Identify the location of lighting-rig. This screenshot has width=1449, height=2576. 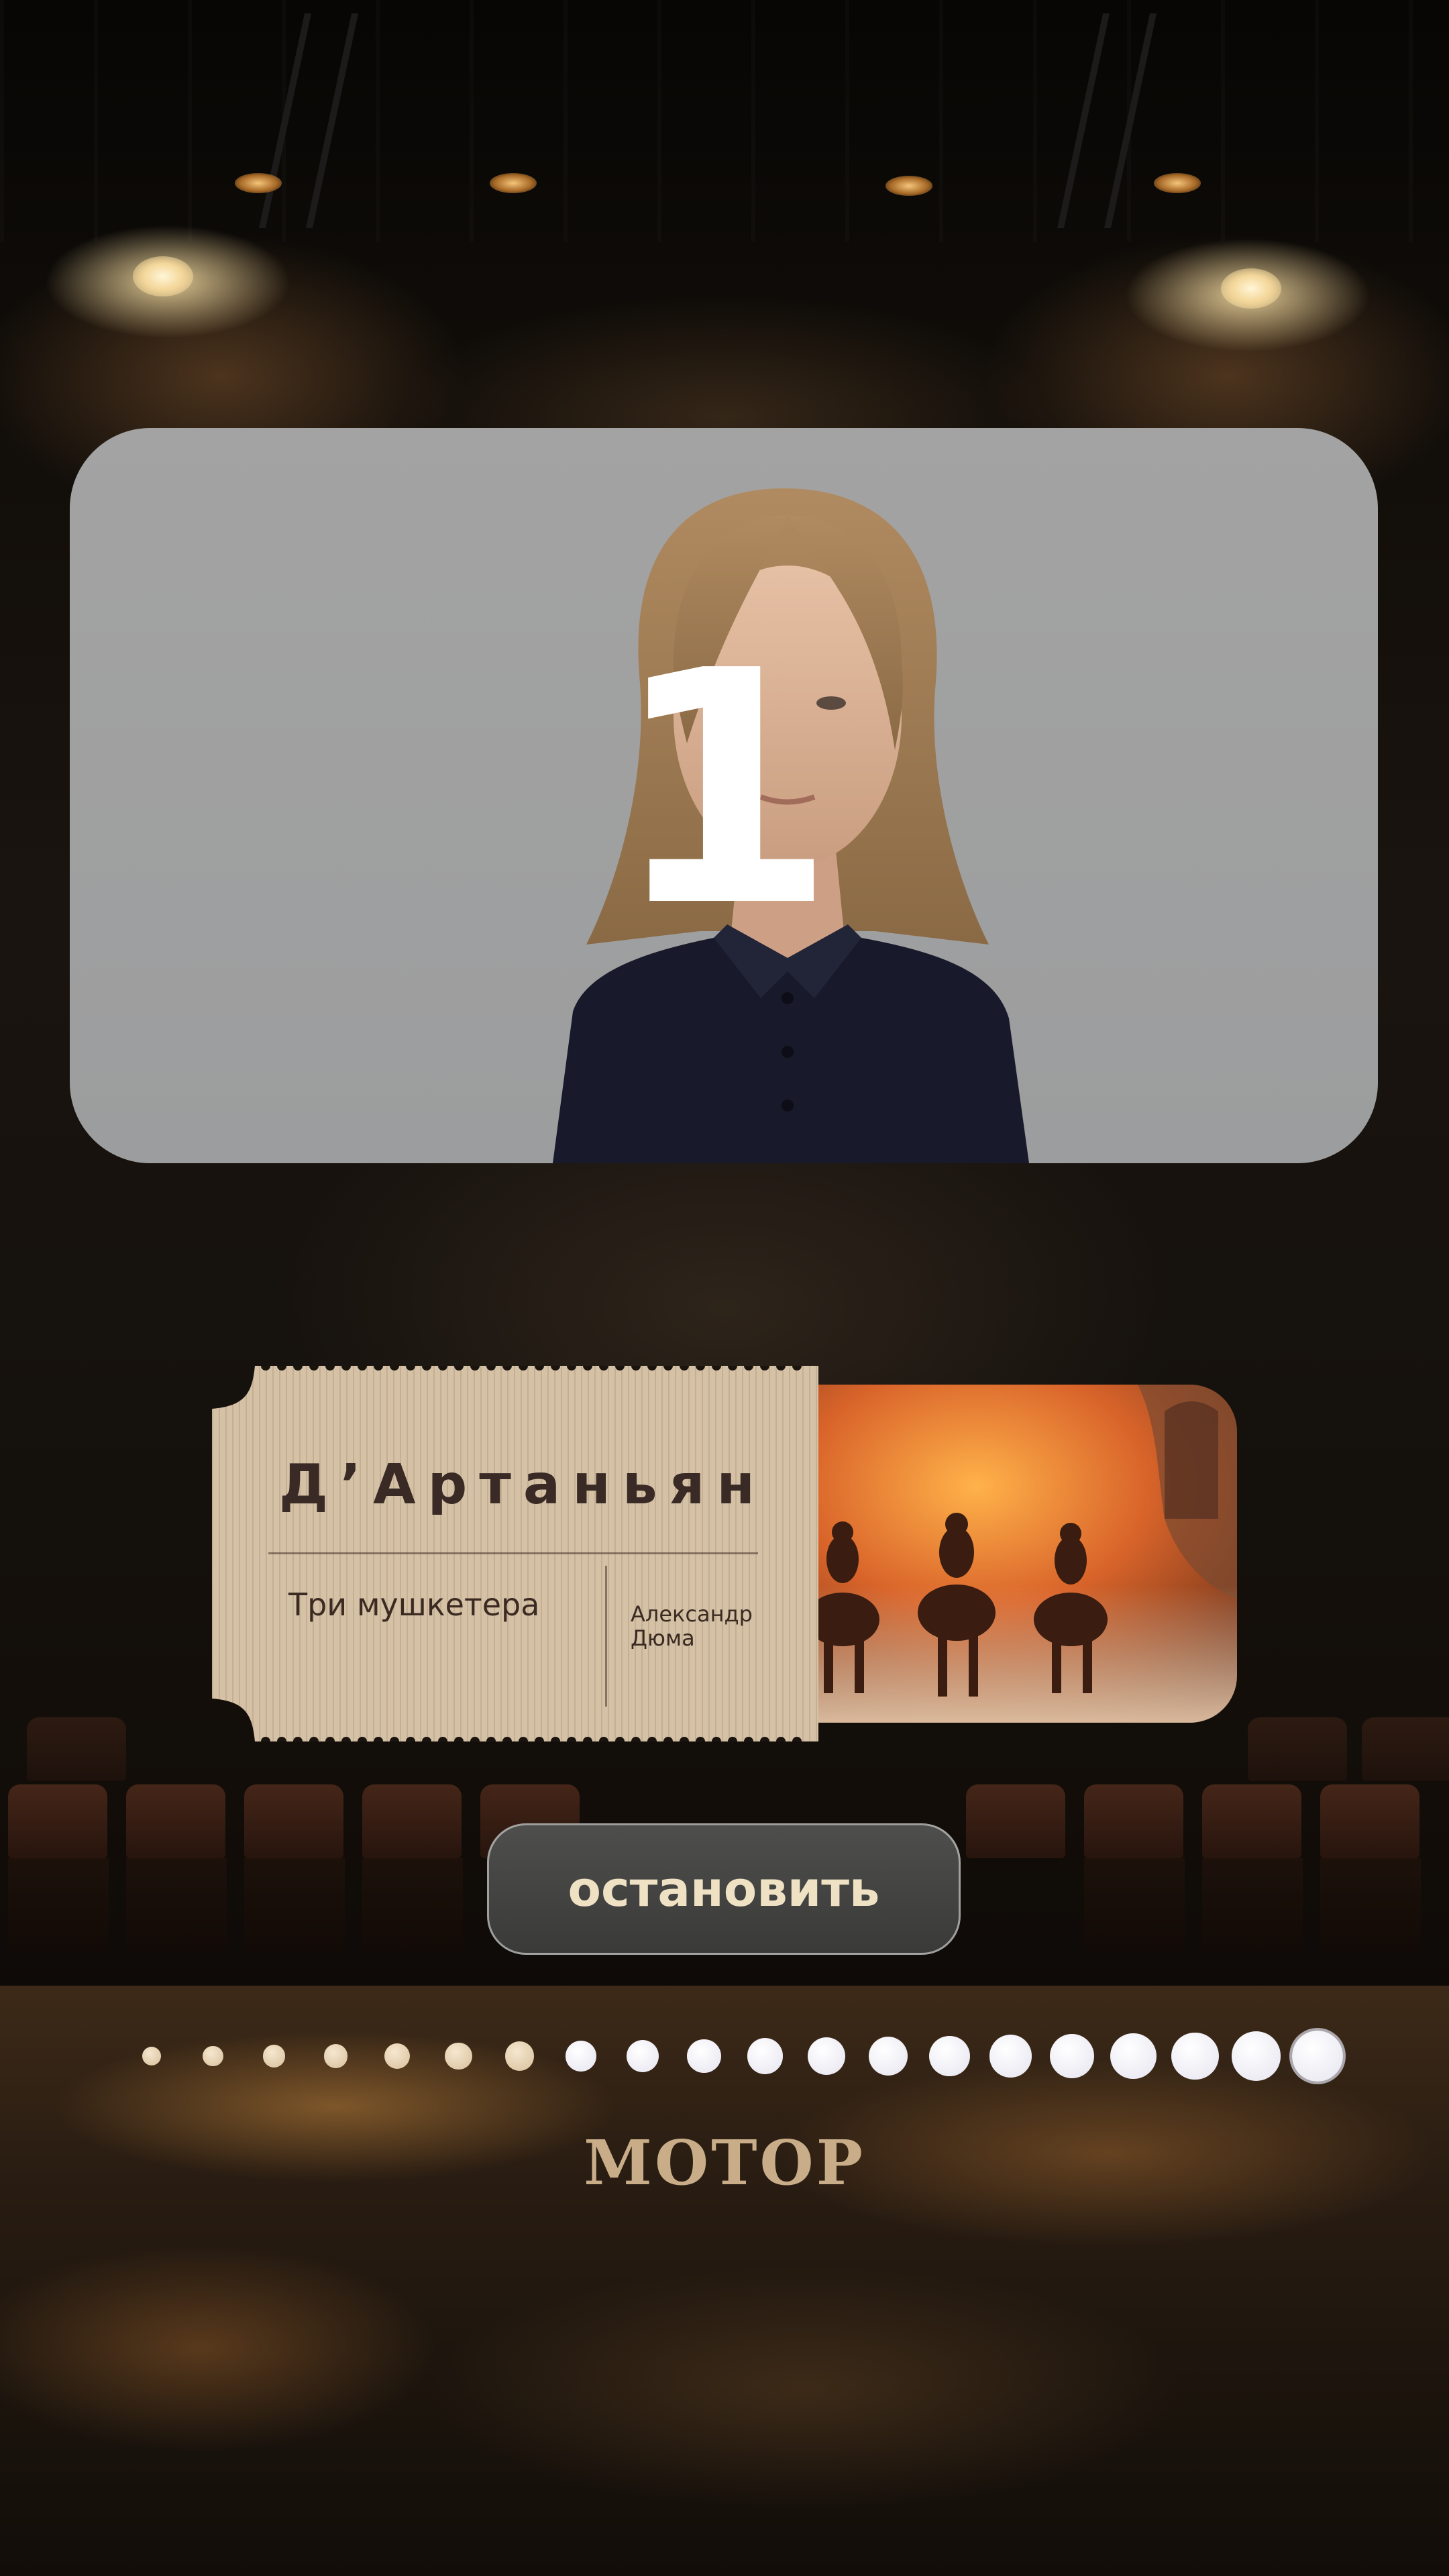
(724, 120).